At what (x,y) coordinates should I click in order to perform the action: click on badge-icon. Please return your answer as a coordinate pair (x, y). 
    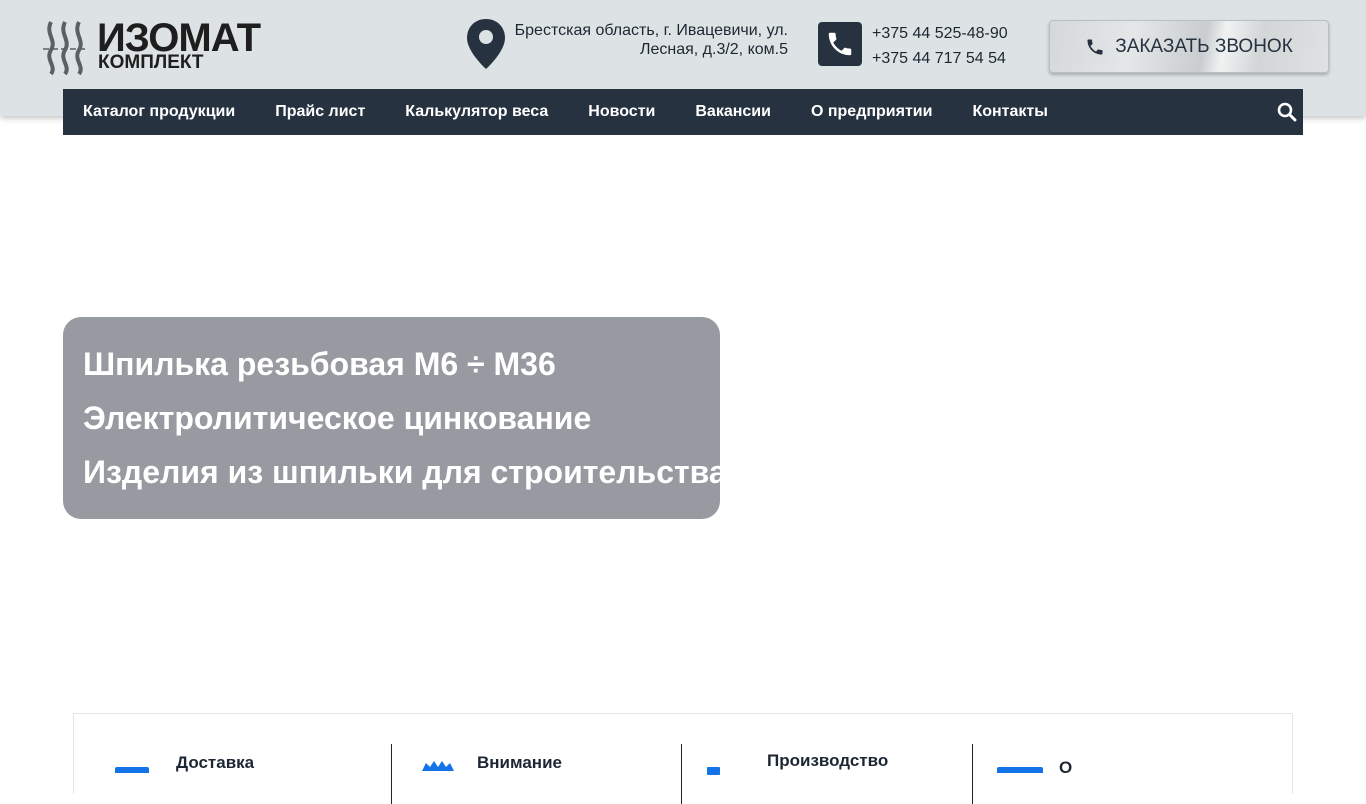
    Looking at the image, I should click on (438, 767).